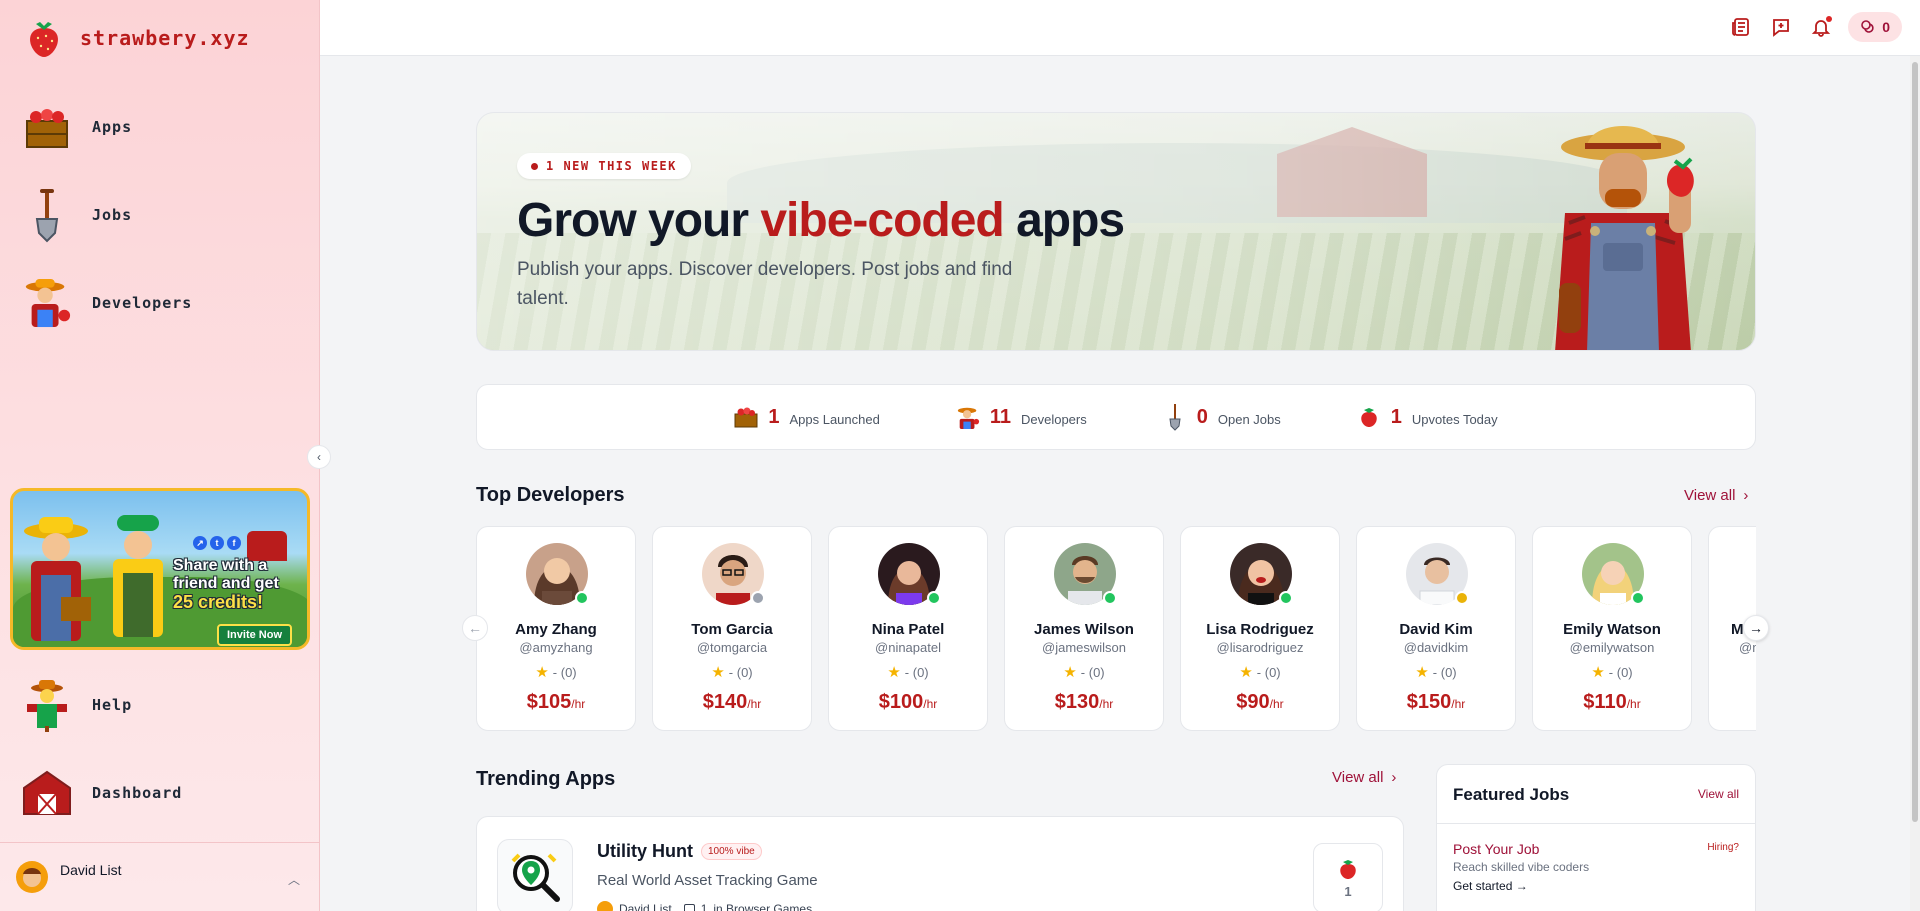  Describe the element at coordinates (1875, 27) in the screenshot. I see `credits-button: 0` at that location.